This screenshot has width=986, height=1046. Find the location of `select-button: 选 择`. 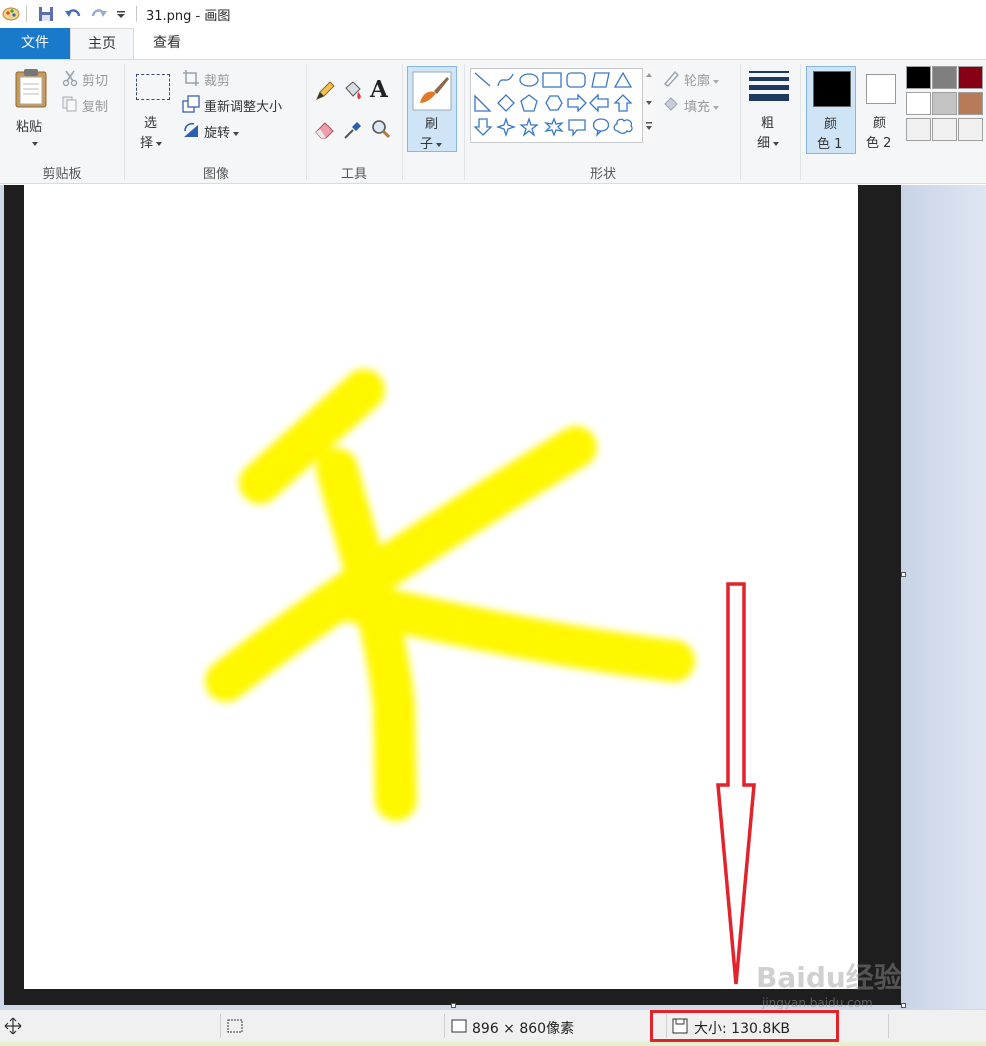

select-button: 选 择 is located at coordinates (153, 111).